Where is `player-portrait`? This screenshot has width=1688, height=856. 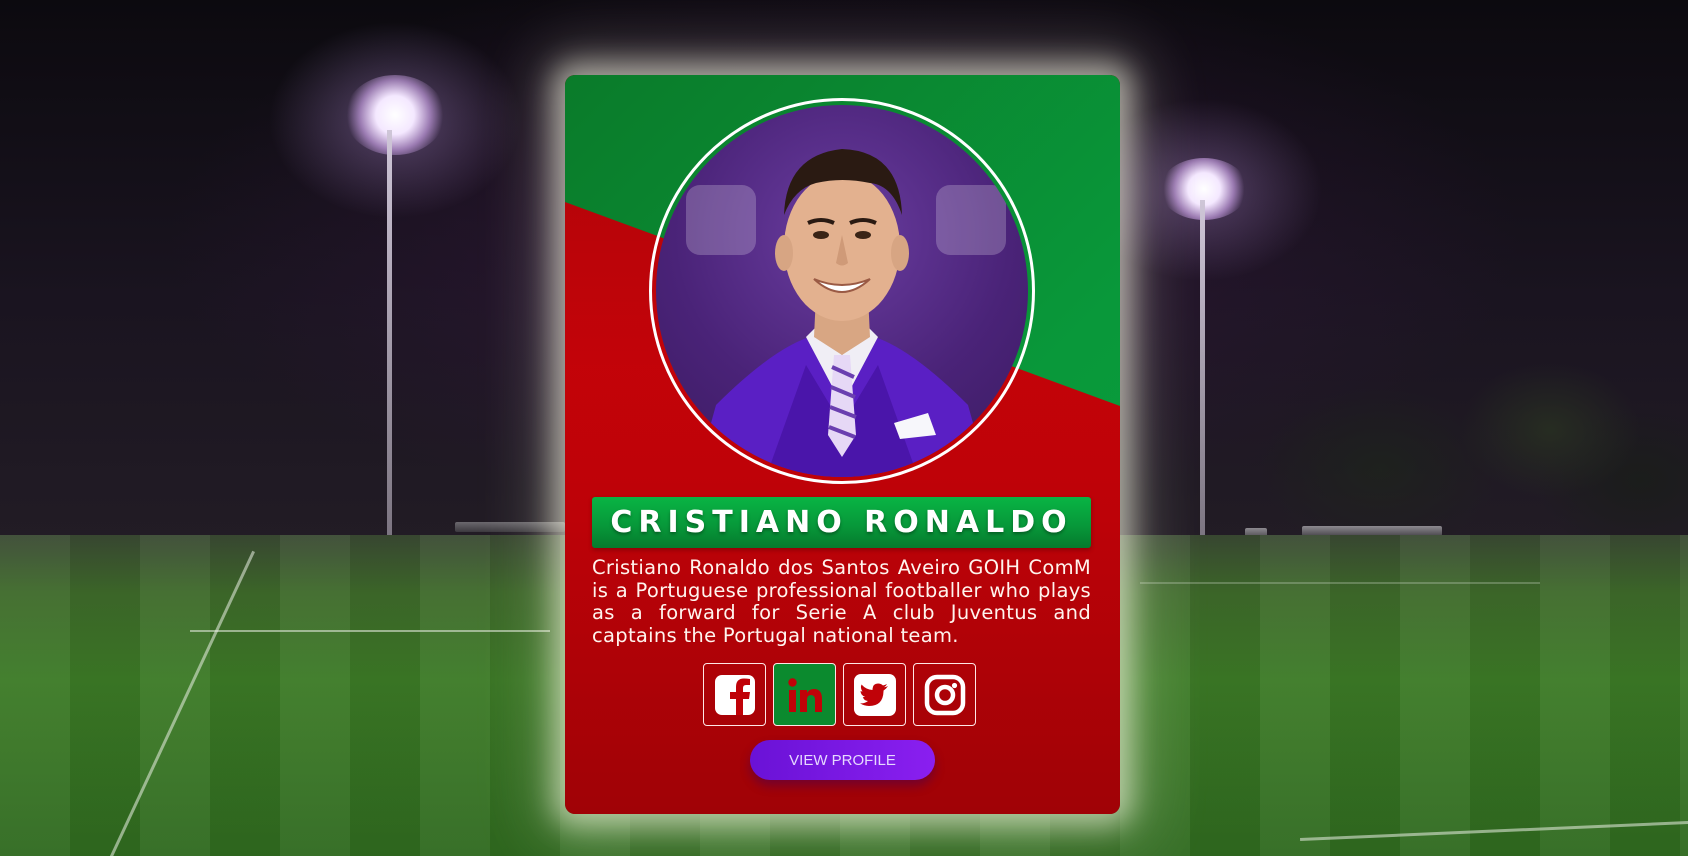
player-portrait is located at coordinates (846, 313).